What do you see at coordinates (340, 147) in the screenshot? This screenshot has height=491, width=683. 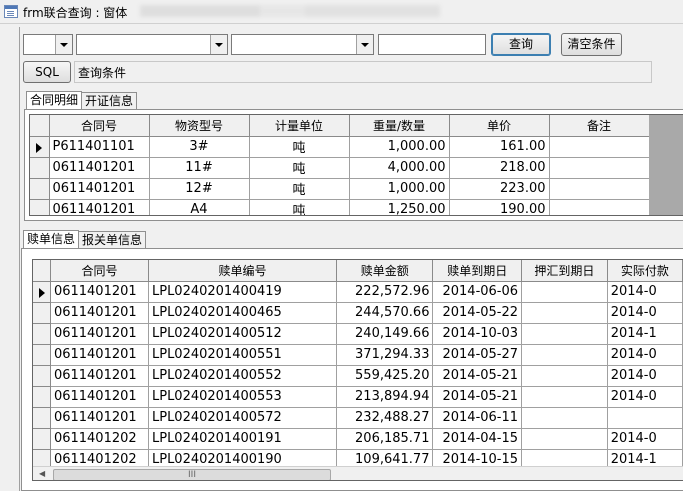 I see `table-row: P611401101 3# 吨 1,000.00 161.00` at bounding box center [340, 147].